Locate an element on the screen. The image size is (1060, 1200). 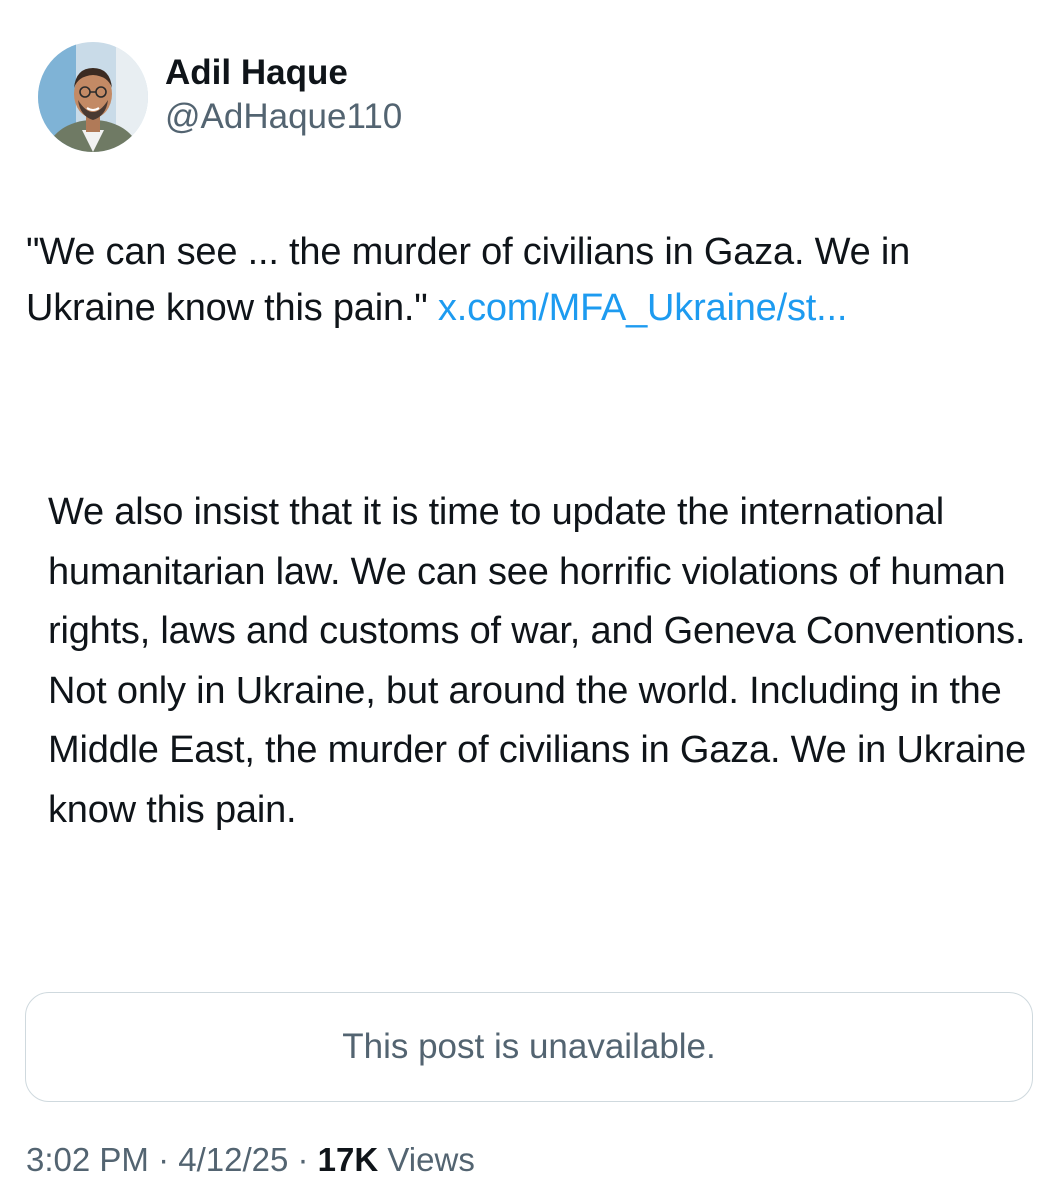
tweet-time: 3:02 PM is located at coordinates (87, 1159).